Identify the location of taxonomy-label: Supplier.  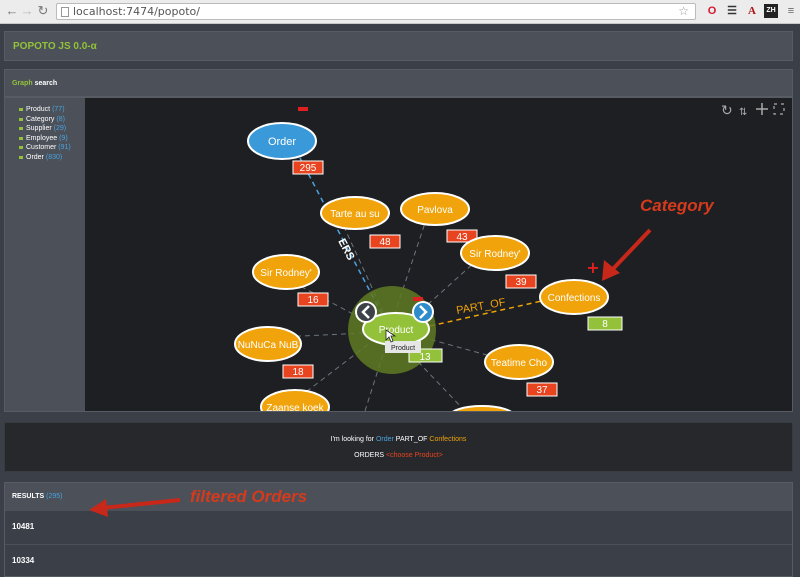
(39, 128).